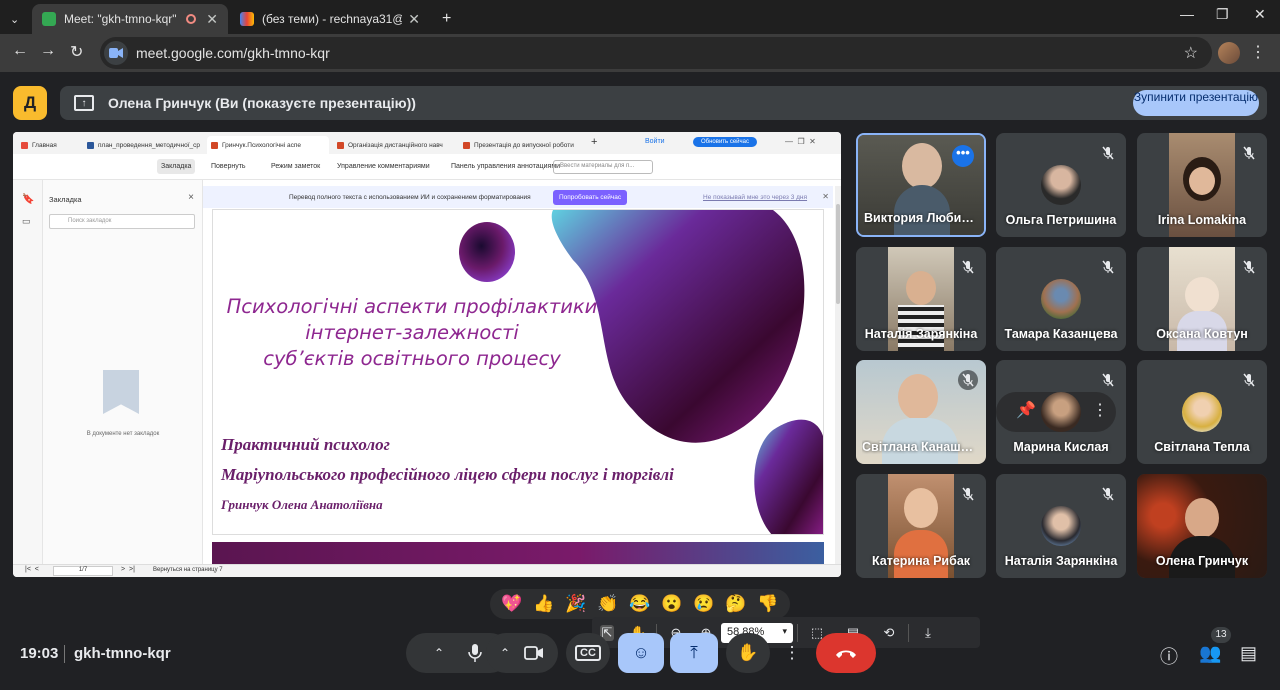  What do you see at coordinates (1202, 334) in the screenshot?
I see `participant-name: Оксана Ковтун` at bounding box center [1202, 334].